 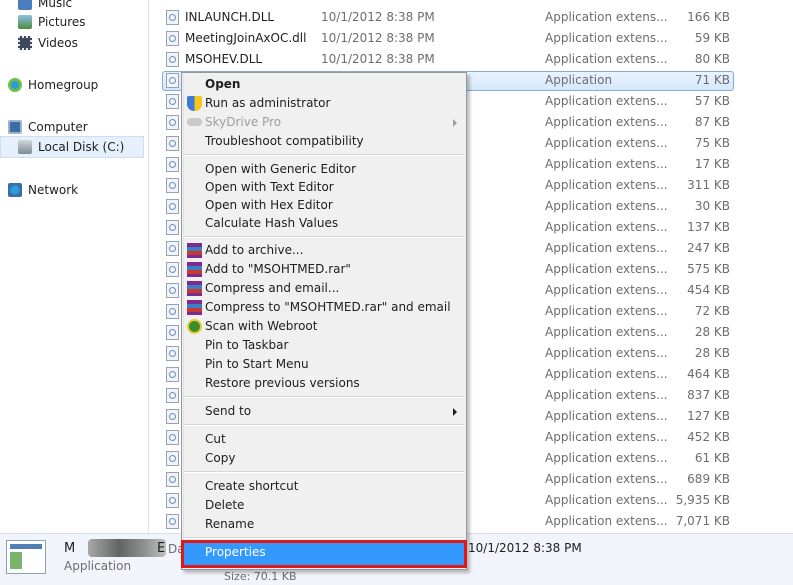 I want to click on nav-item-label: Videos, so click(x=58, y=43).